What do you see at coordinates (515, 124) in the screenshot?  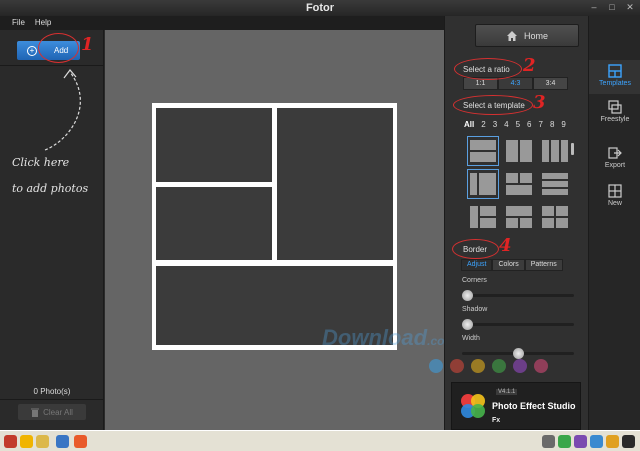 I see `template-filter: All 2 3 4 5 6 7 8 9` at bounding box center [515, 124].